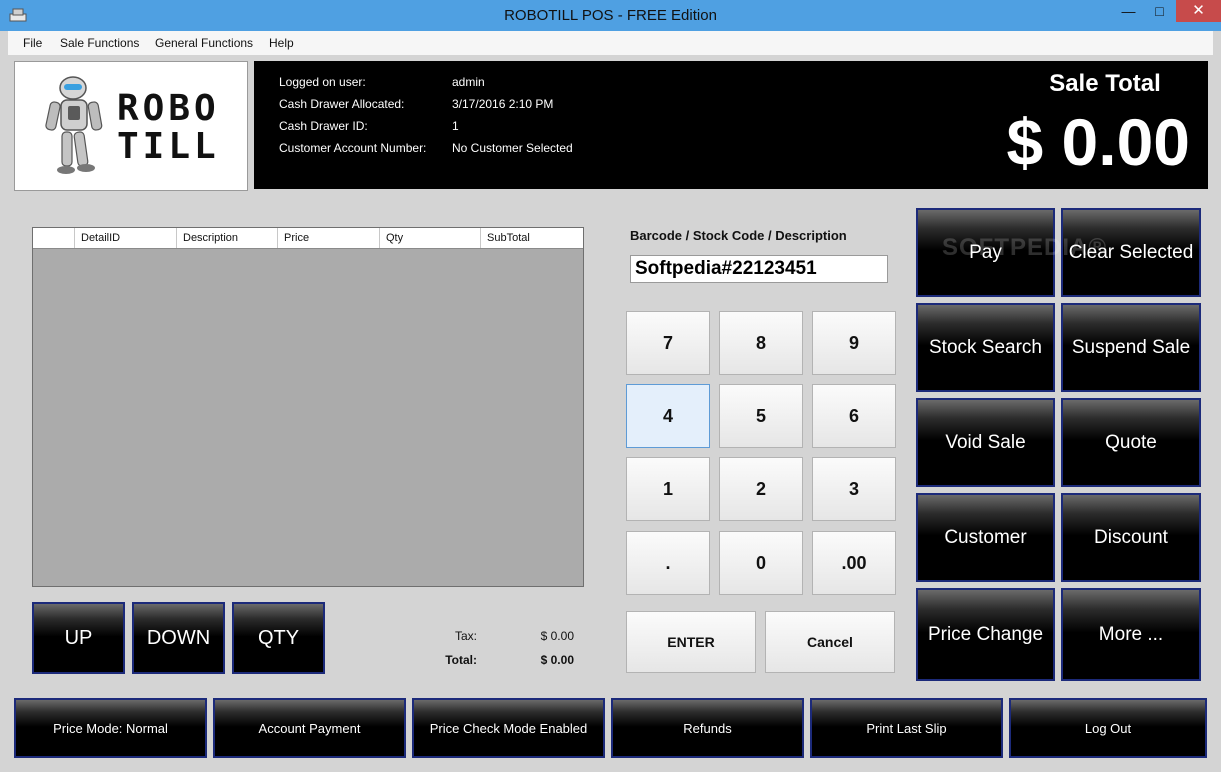 Image resolution: width=1221 pixels, height=772 pixels. I want to click on clear-selected-button: Clear Selected, so click(1131, 252).